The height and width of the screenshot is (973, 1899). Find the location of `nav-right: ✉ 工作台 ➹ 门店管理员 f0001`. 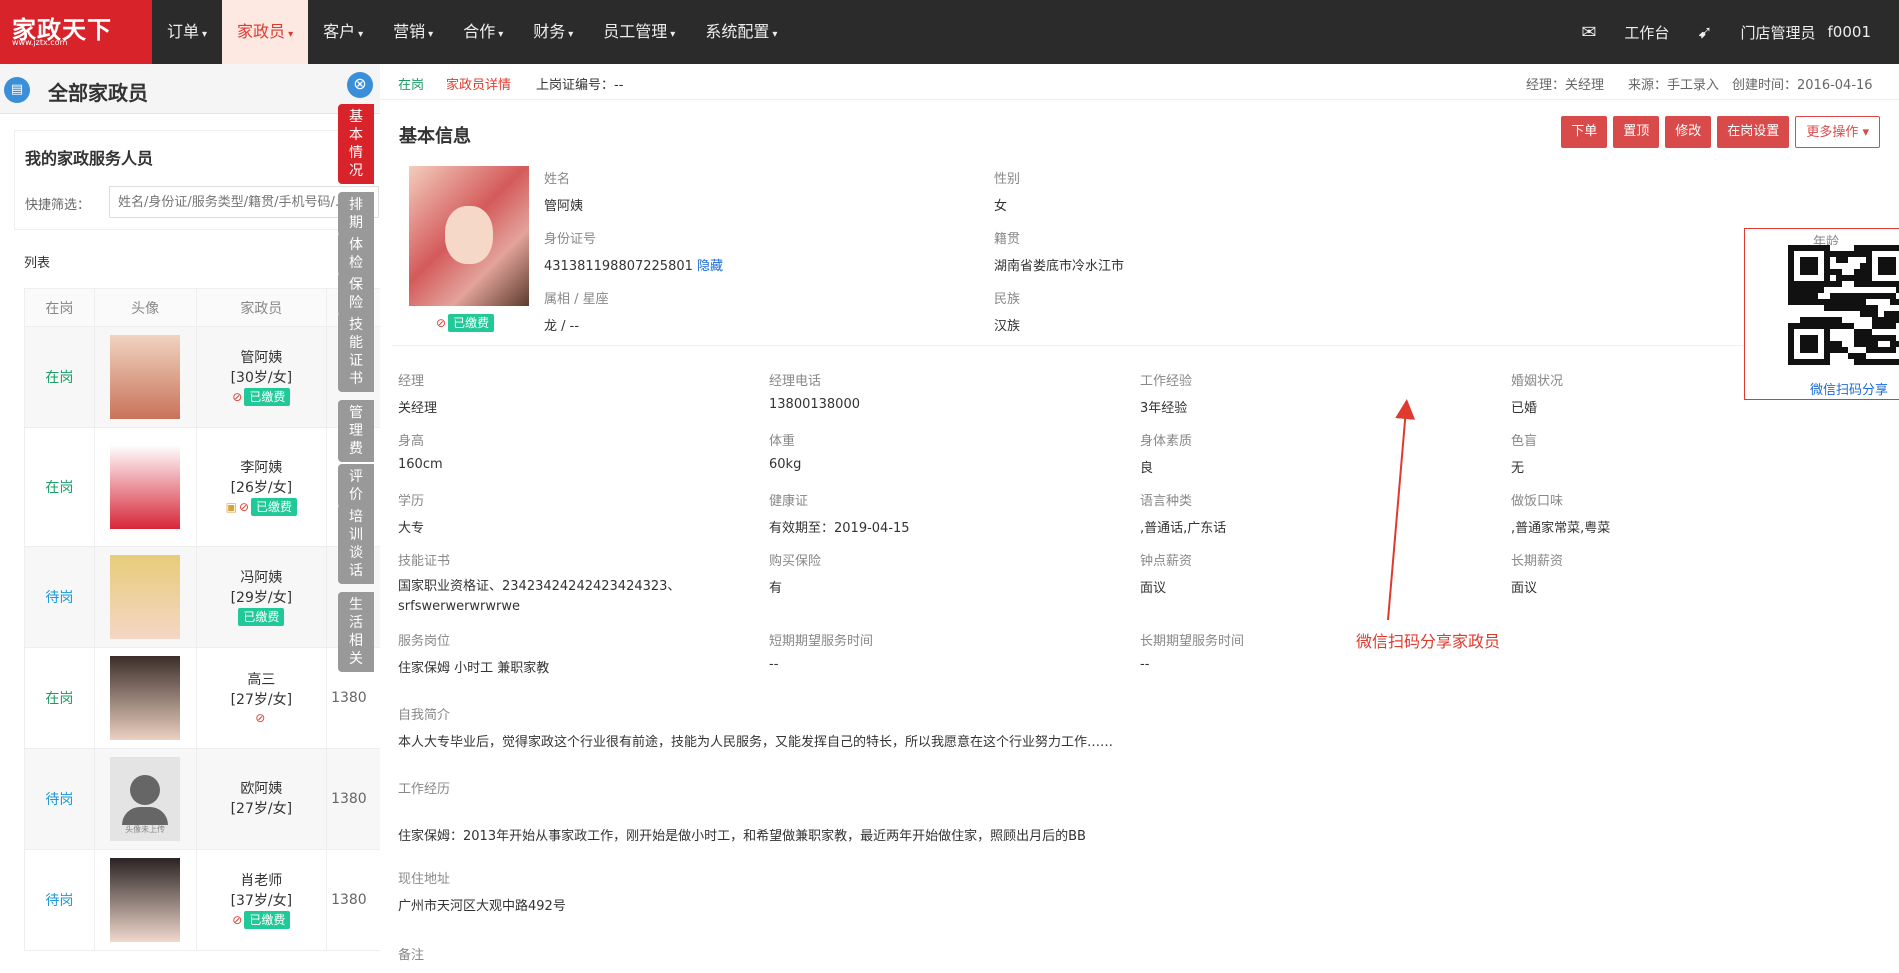

nav-right: ✉ 工作台 ➹ 门店管理员 f0001 is located at coordinates (1740, 32).